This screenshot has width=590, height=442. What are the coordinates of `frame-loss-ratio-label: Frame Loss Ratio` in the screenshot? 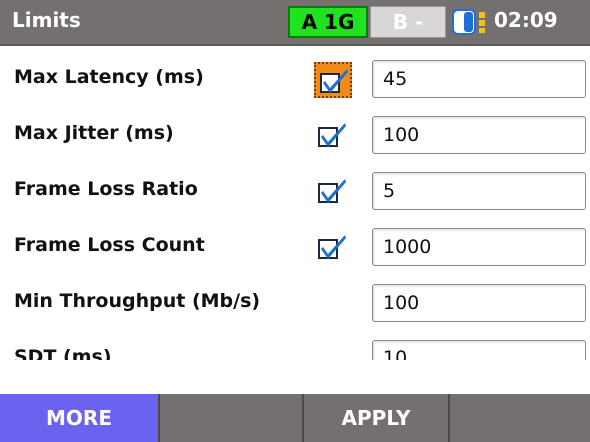 It's located at (106, 189).